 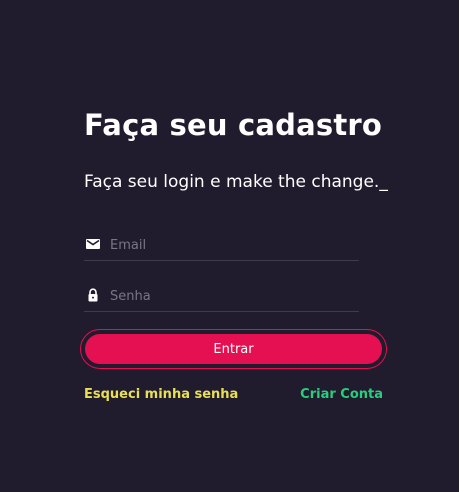 I want to click on email-input, so click(x=232, y=245).